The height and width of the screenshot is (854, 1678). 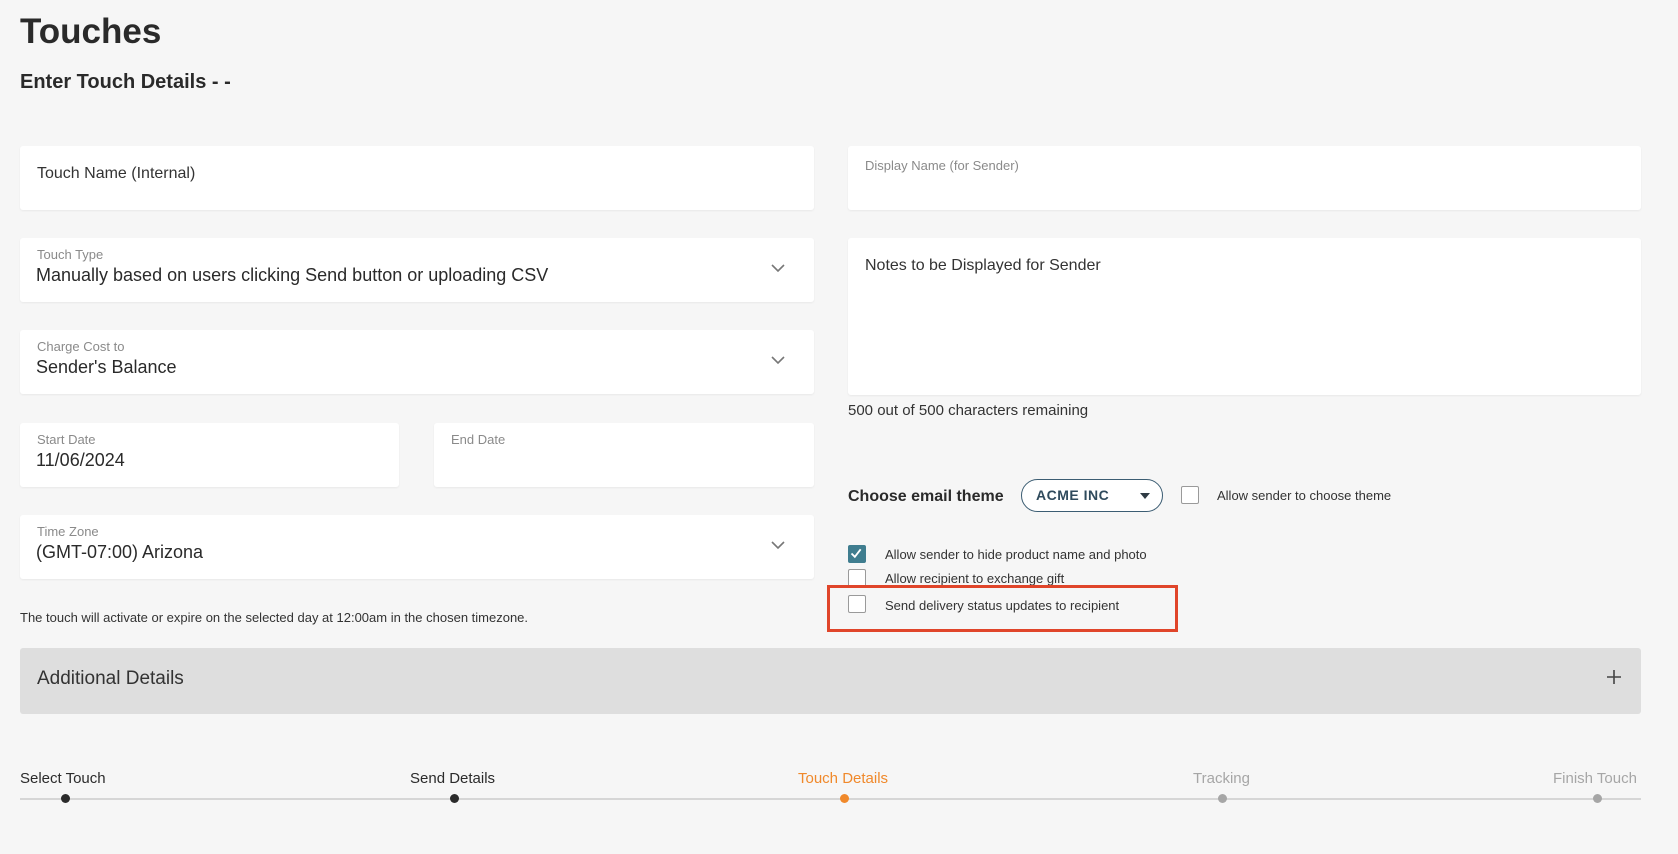 I want to click on touch-name-field: Touch Name (Internal), so click(x=417, y=178).